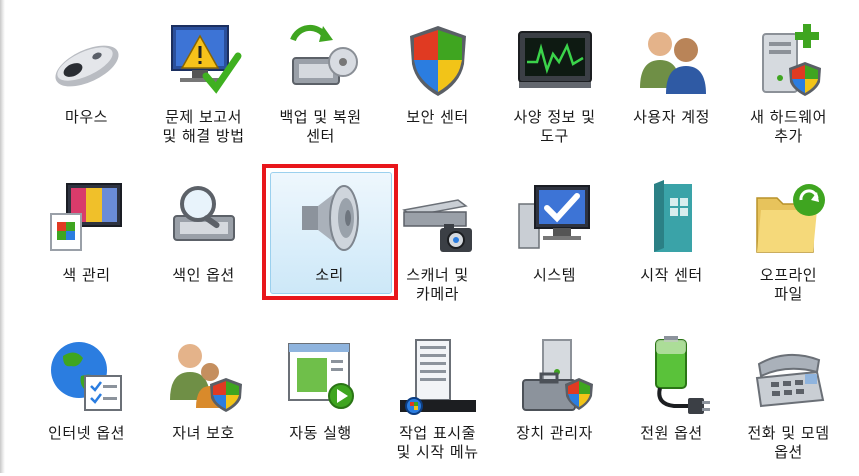 This screenshot has height=476, width=859. What do you see at coordinates (87, 60) in the screenshot?
I see `mouse-icon` at bounding box center [87, 60].